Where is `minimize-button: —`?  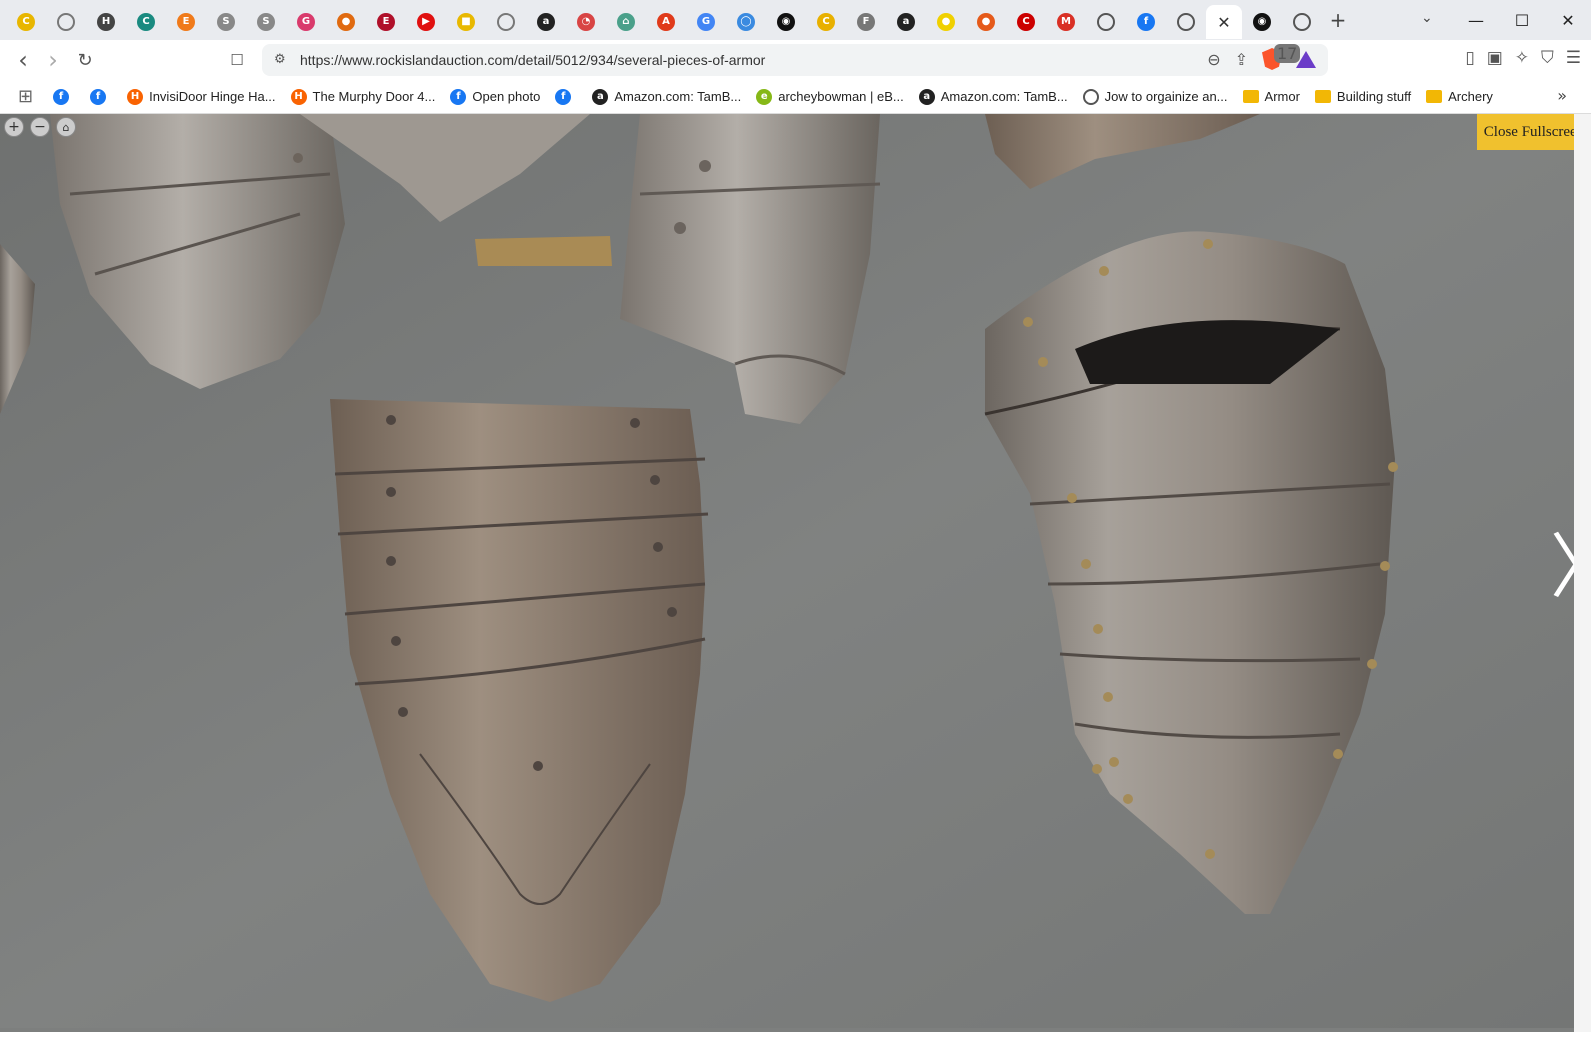
minimize-button: — is located at coordinates (1476, 20).